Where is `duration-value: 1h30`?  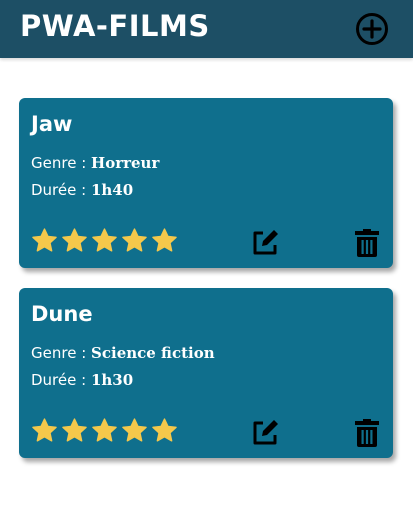 duration-value: 1h30 is located at coordinates (112, 380).